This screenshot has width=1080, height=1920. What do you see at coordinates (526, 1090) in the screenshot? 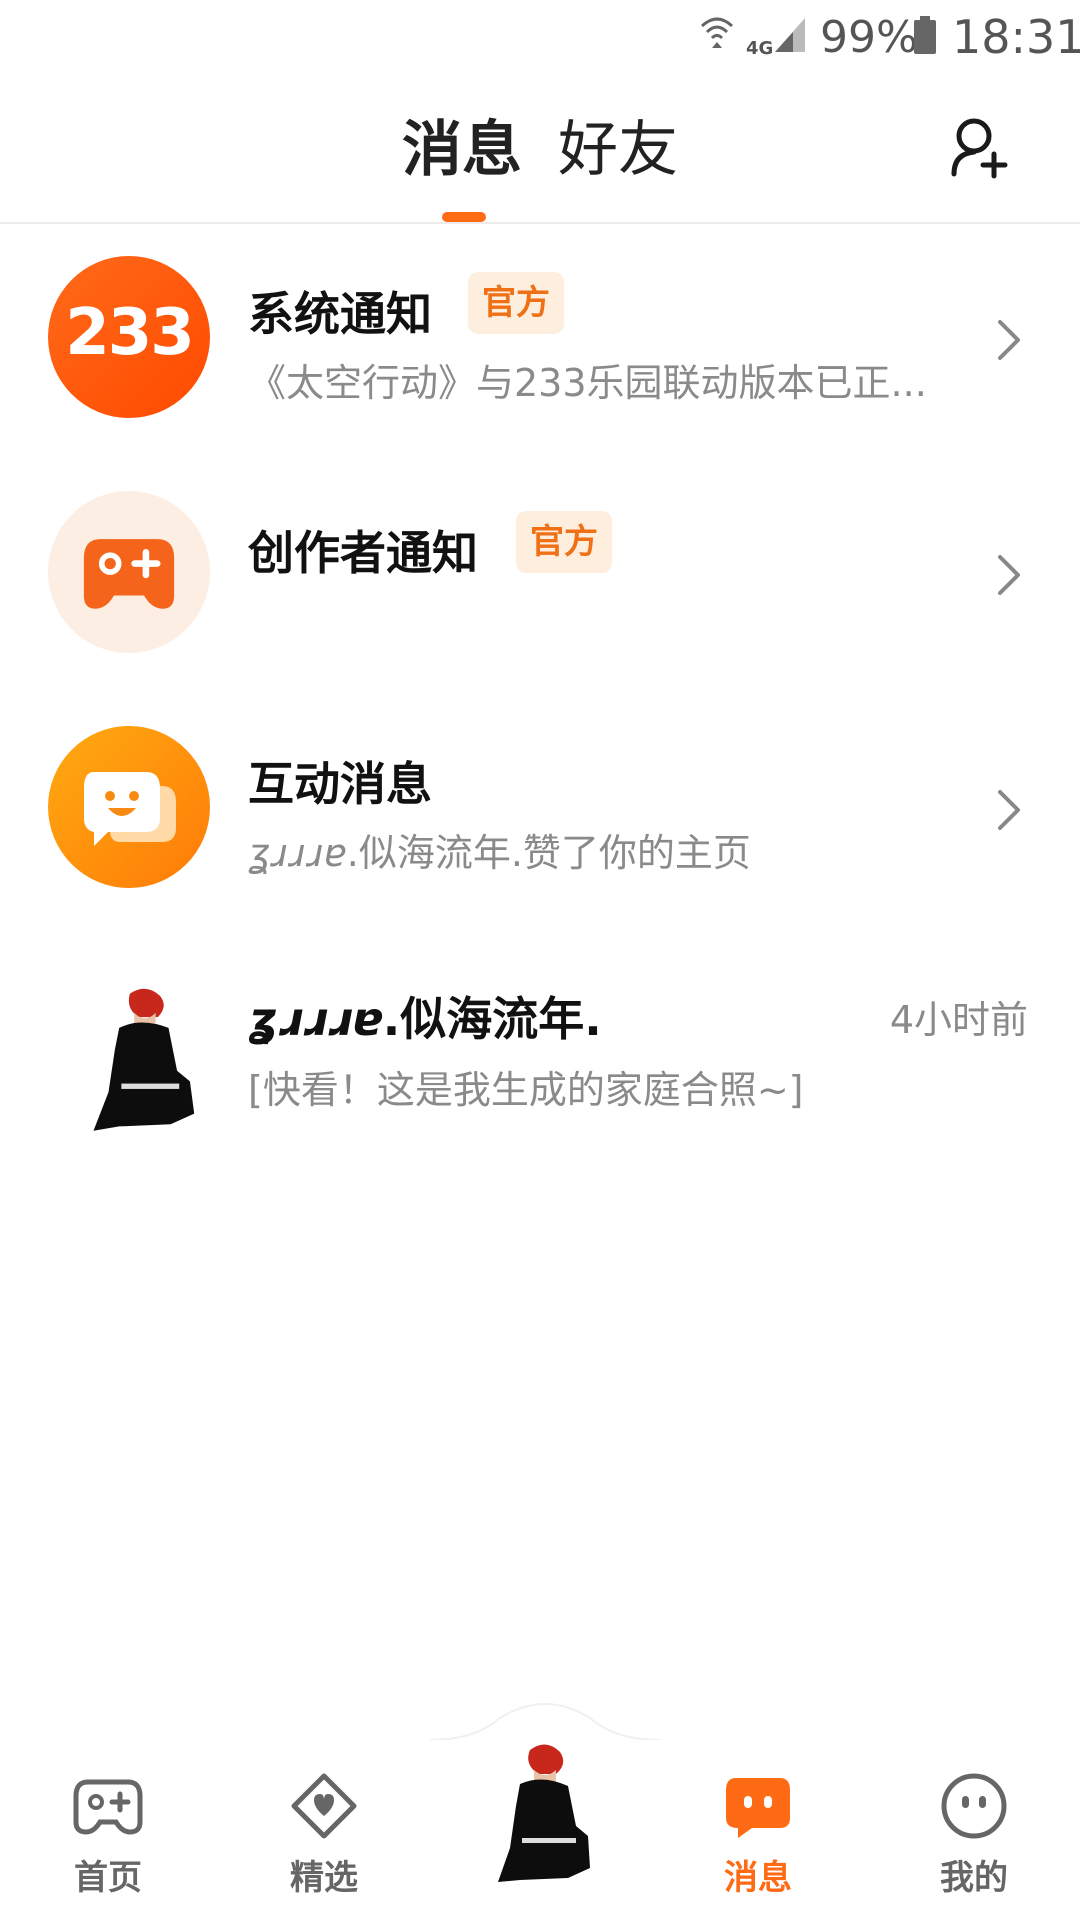
I see `row-subtitle: [快看！这是我生成的家庭合照~]` at bounding box center [526, 1090].